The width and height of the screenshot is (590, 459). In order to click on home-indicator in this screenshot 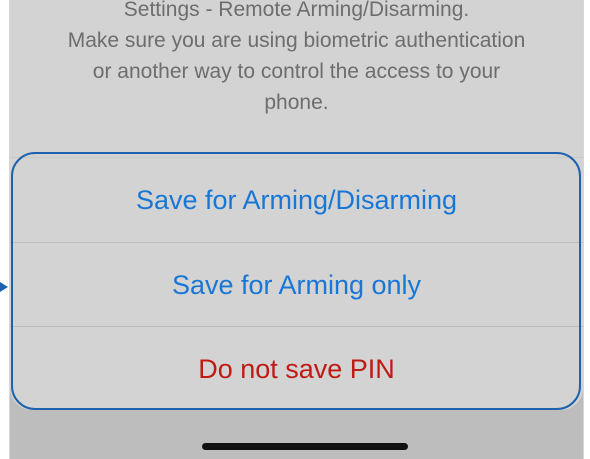, I will do `click(305, 446)`.